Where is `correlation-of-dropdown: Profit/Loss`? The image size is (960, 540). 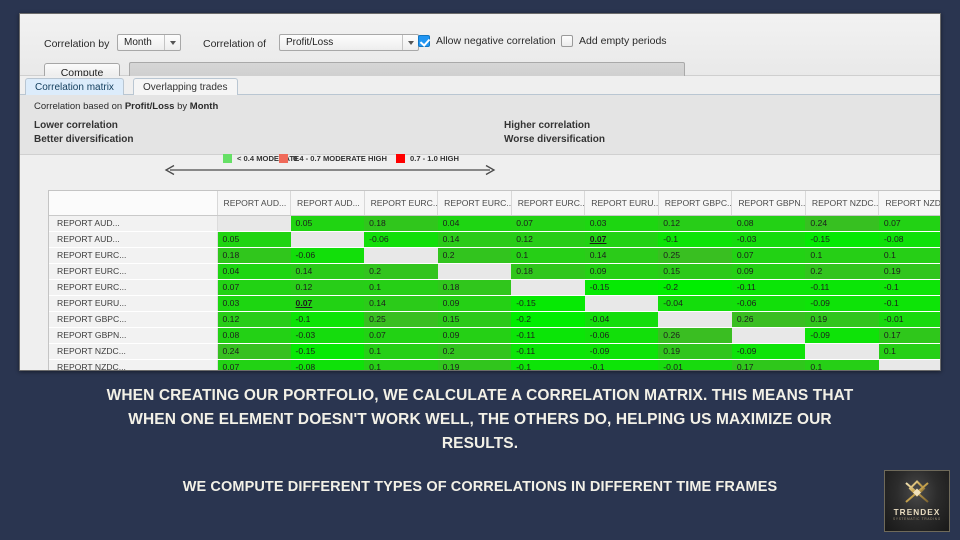
correlation-of-dropdown: Profit/Loss is located at coordinates (349, 42).